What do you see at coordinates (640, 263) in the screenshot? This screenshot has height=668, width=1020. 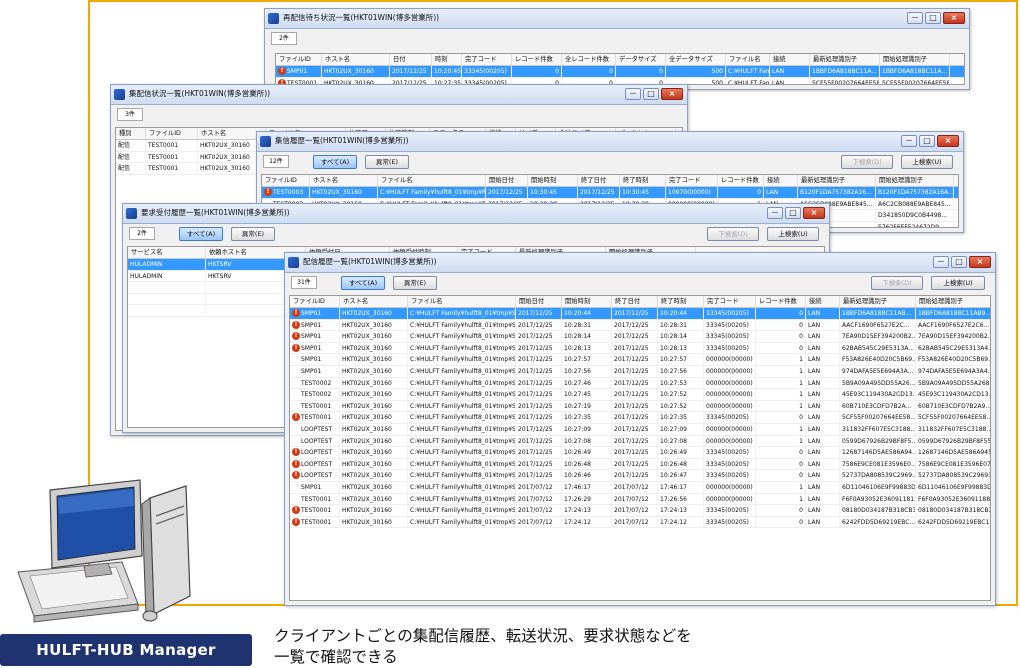 I see `title-bar: 配信履歴一覧(HKT01WIN(博多営業所)) － □ ×` at bounding box center [640, 263].